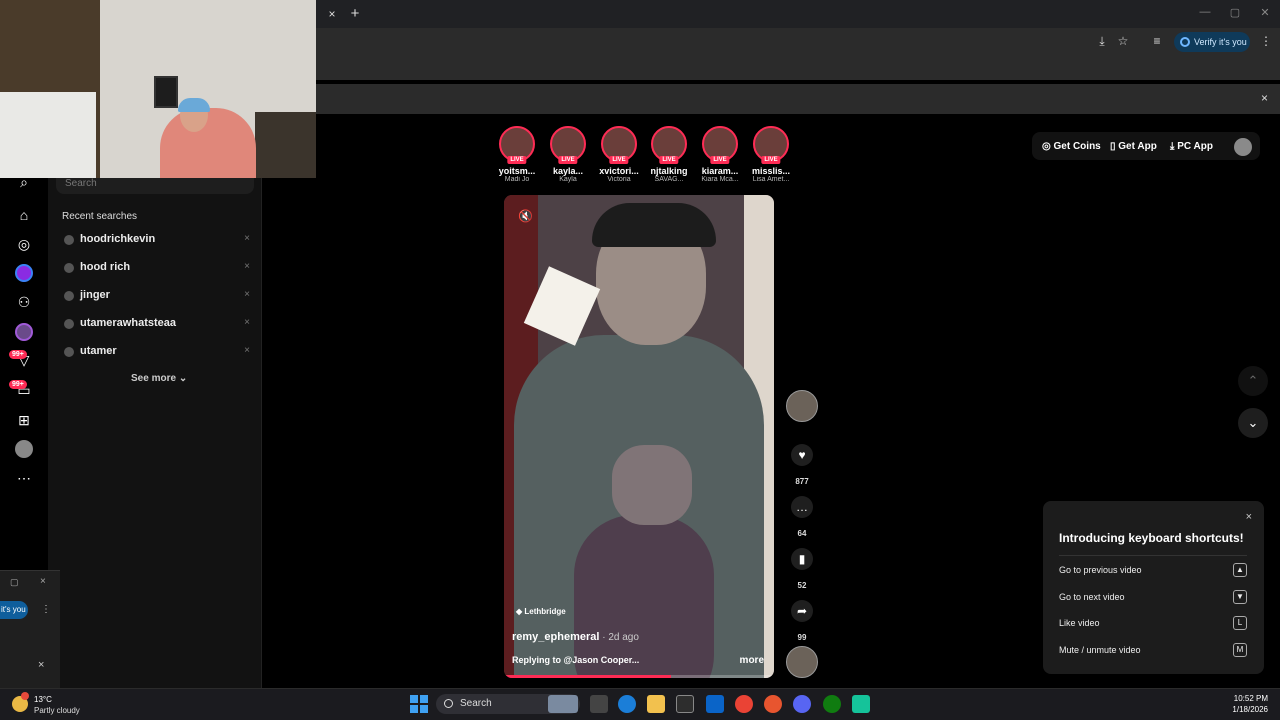 The height and width of the screenshot is (720, 1280). I want to click on file-explorer-icon, so click(656, 704).